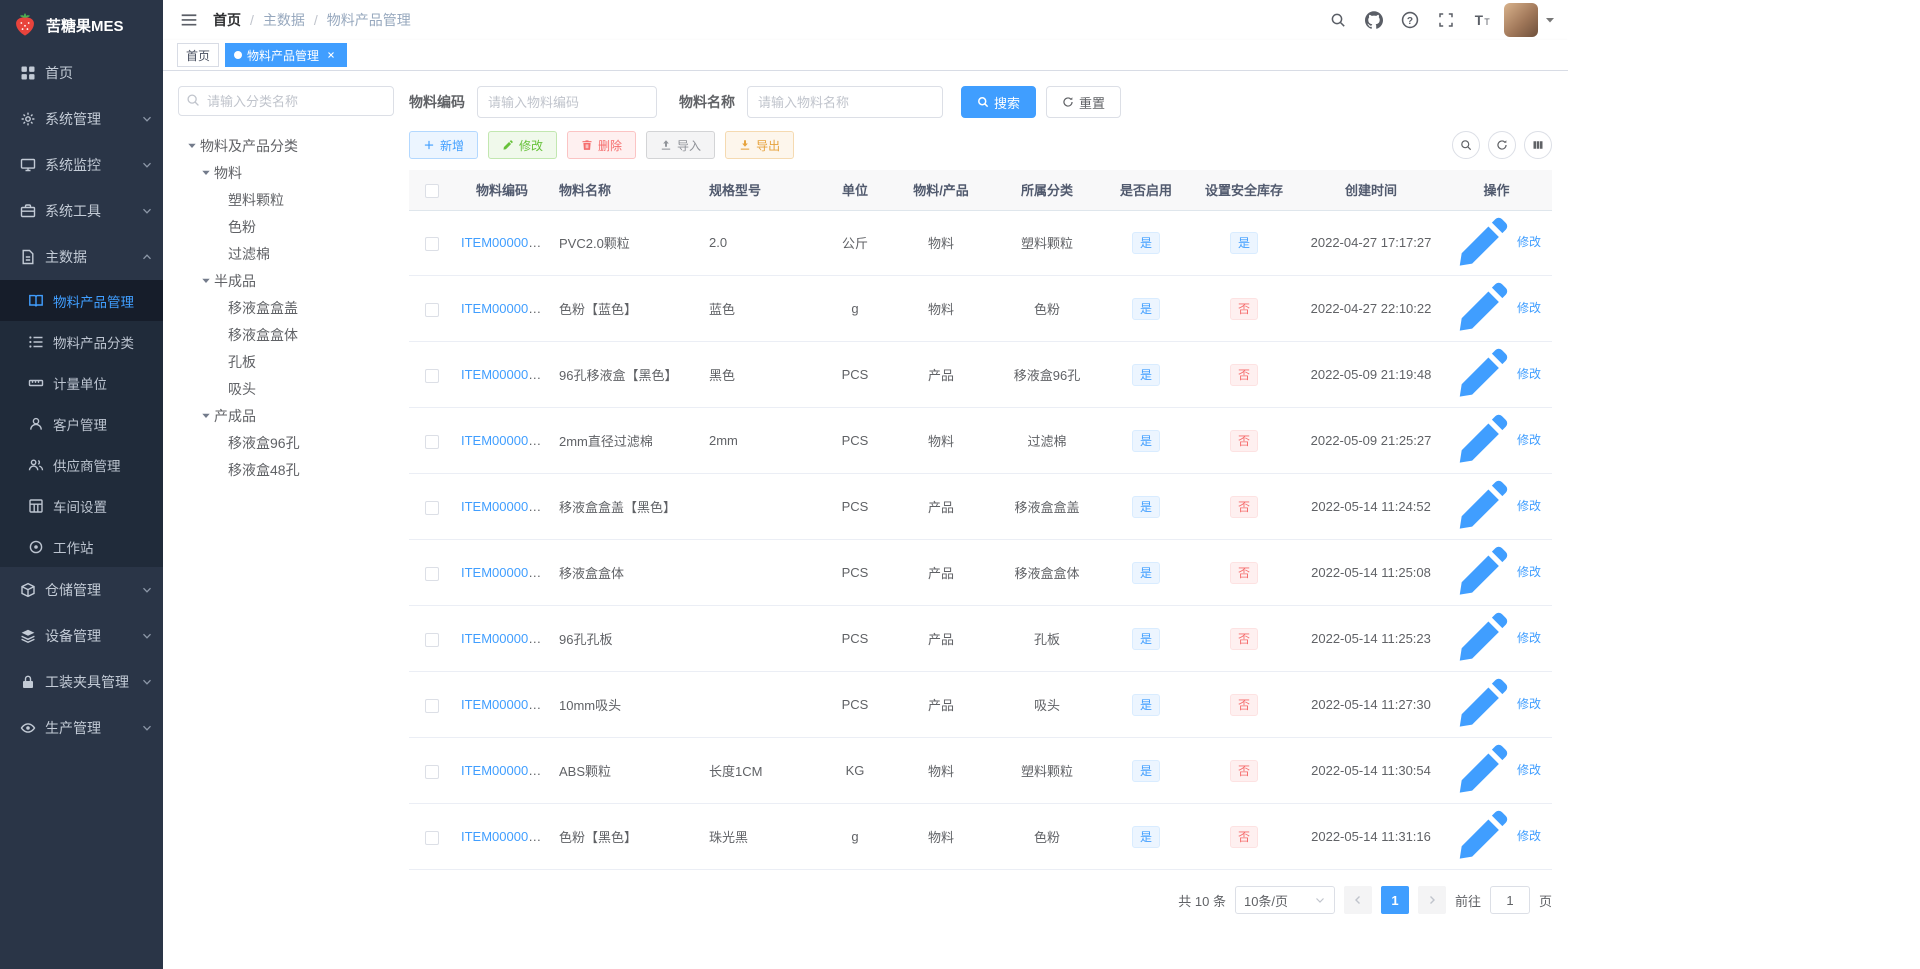 The image size is (1920, 969). I want to click on sidebar-item: 主数据, so click(81, 257).